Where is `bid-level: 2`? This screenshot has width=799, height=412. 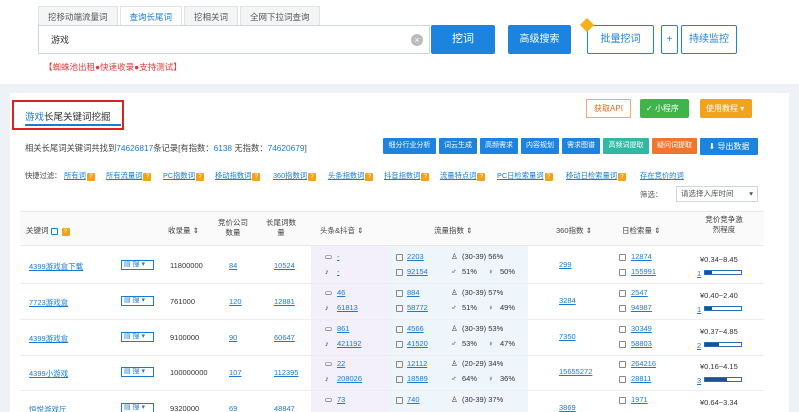 bid-level: 2 is located at coordinates (699, 345).